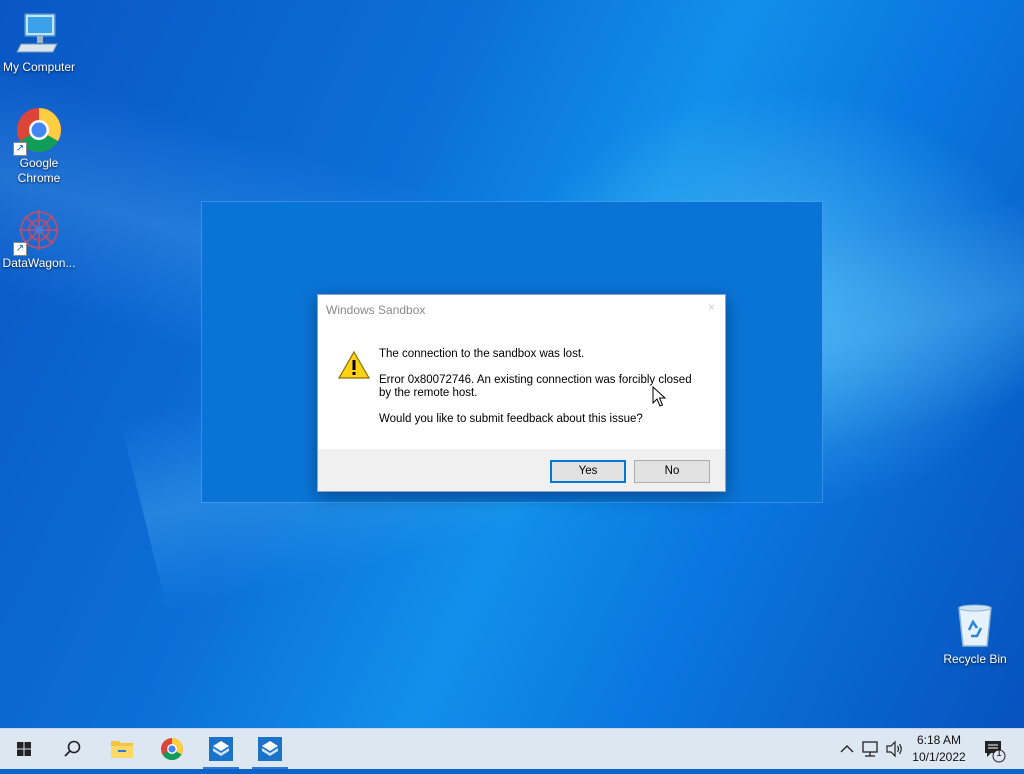 This screenshot has height=774, width=1024. I want to click on chrome-icon, so click(172, 749).